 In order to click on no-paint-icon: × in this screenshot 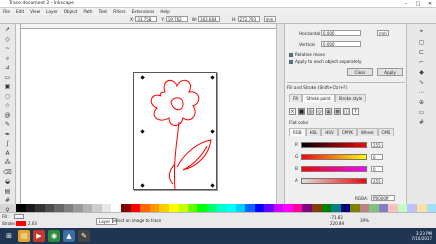, I will do `click(292, 111)`.